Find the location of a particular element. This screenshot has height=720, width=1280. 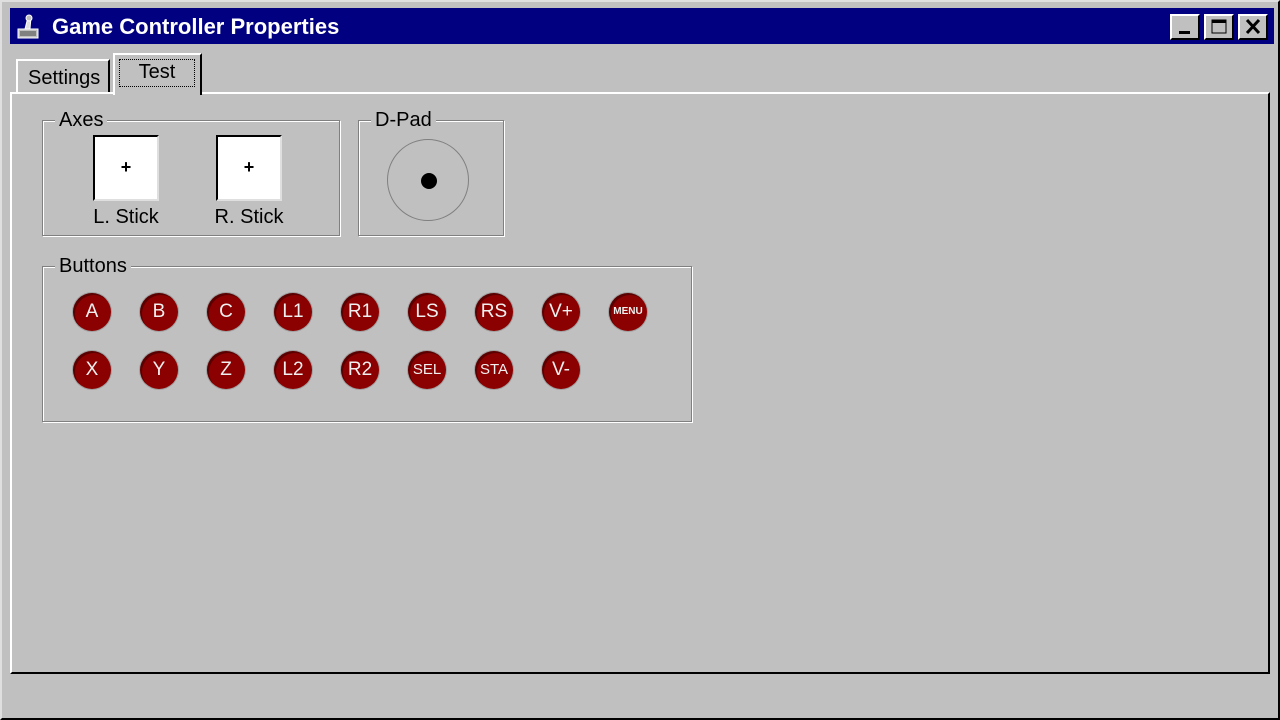

maximize-icon is located at coordinates (1219, 26).